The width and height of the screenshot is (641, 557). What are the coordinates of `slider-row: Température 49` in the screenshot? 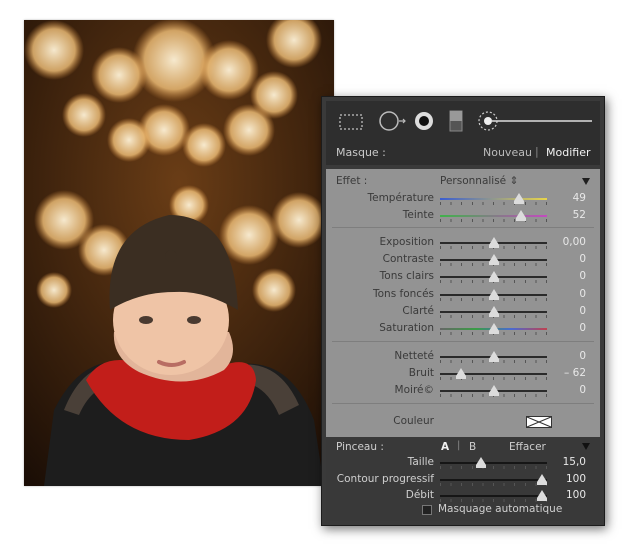 It's located at (463, 199).